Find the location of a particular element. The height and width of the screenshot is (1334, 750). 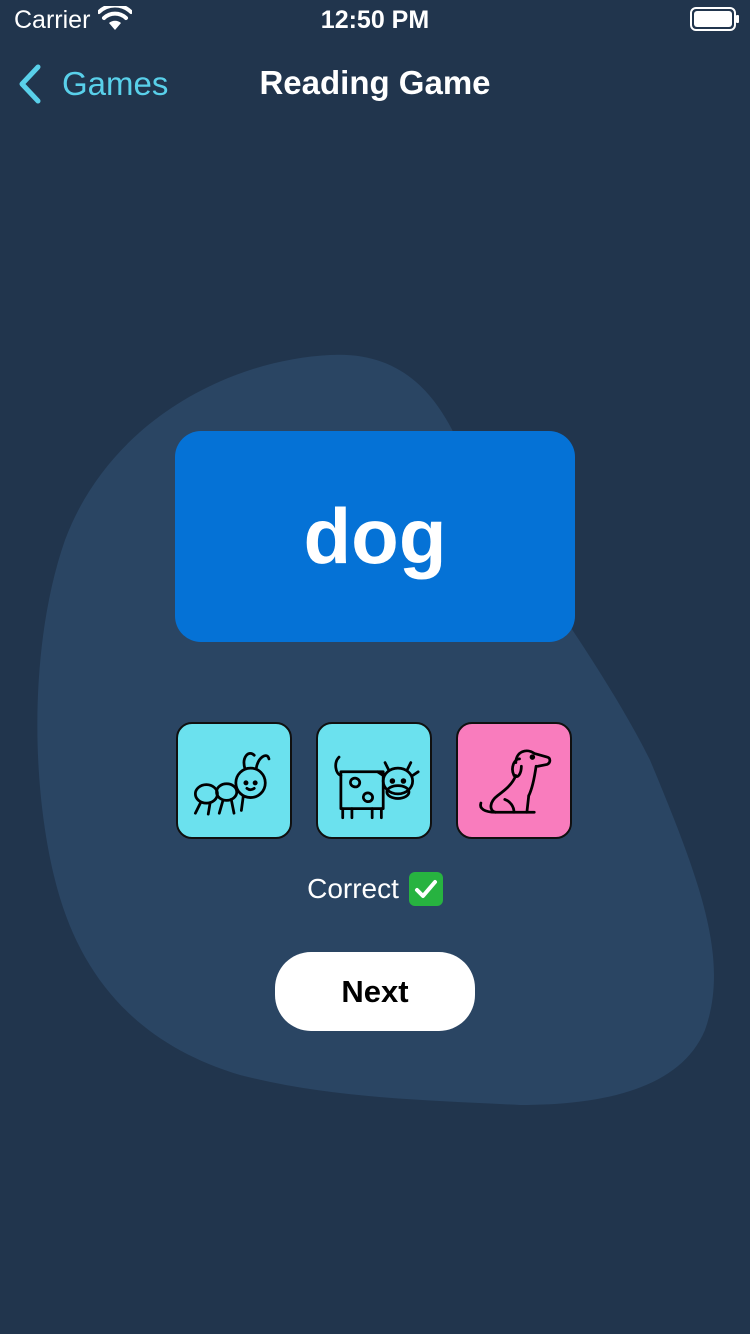

status-bar: Carrier 12:50 PM is located at coordinates (375, 20).